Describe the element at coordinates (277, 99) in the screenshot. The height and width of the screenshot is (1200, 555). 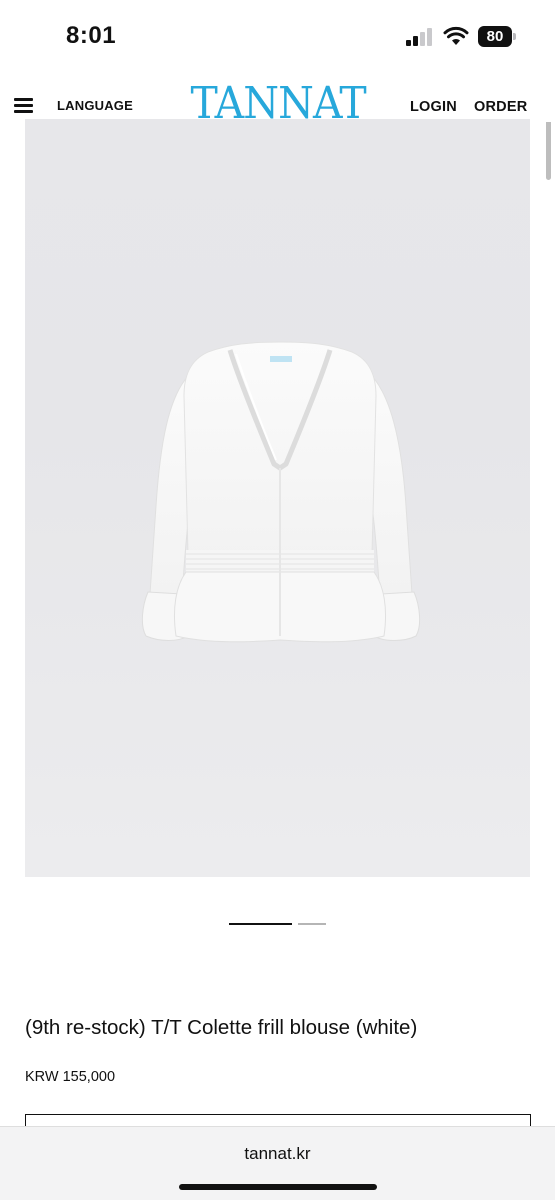
I see `site-header: LANGUAGE TANNAT LOGIN ORDER` at that location.